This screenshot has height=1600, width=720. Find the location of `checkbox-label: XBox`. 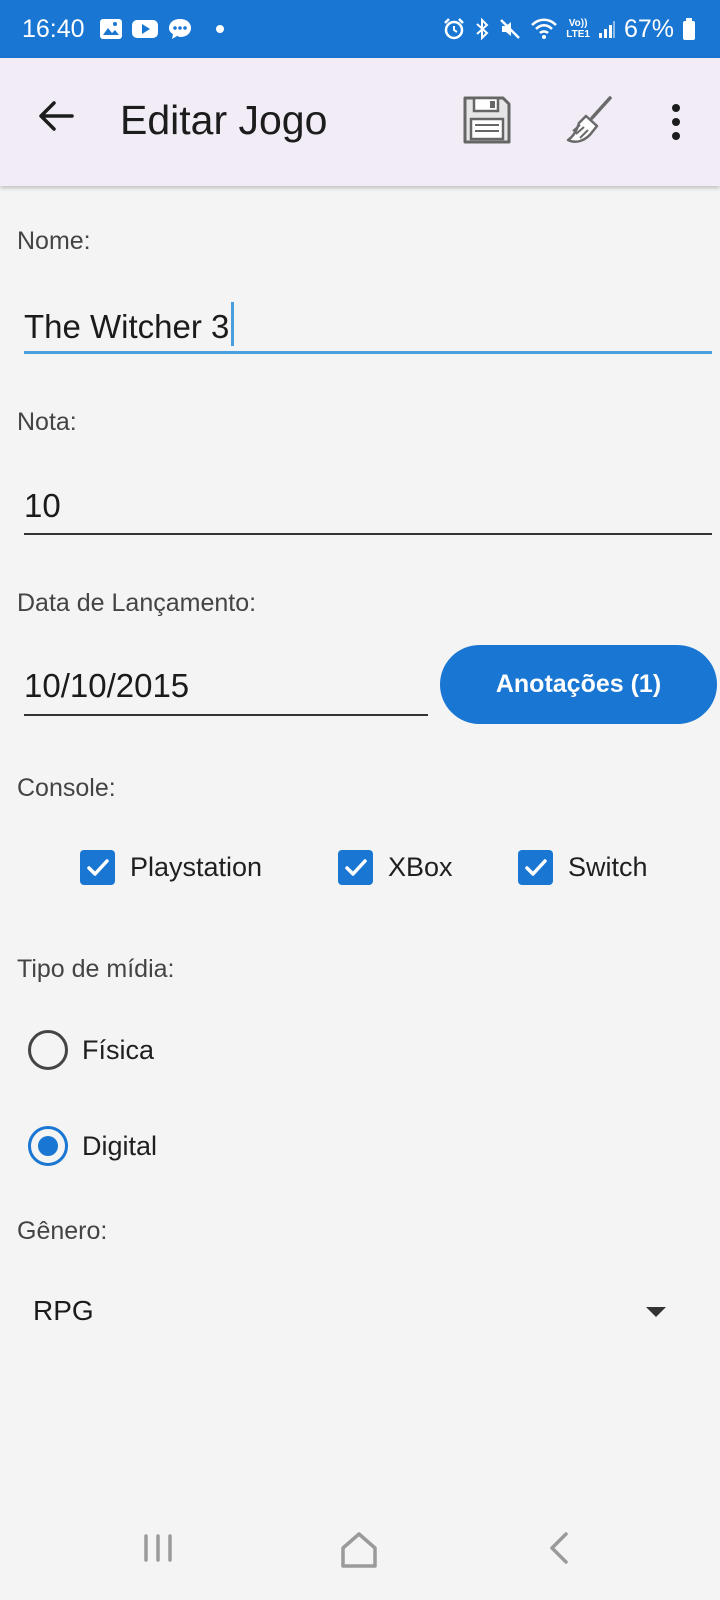

checkbox-label: XBox is located at coordinates (420, 867).